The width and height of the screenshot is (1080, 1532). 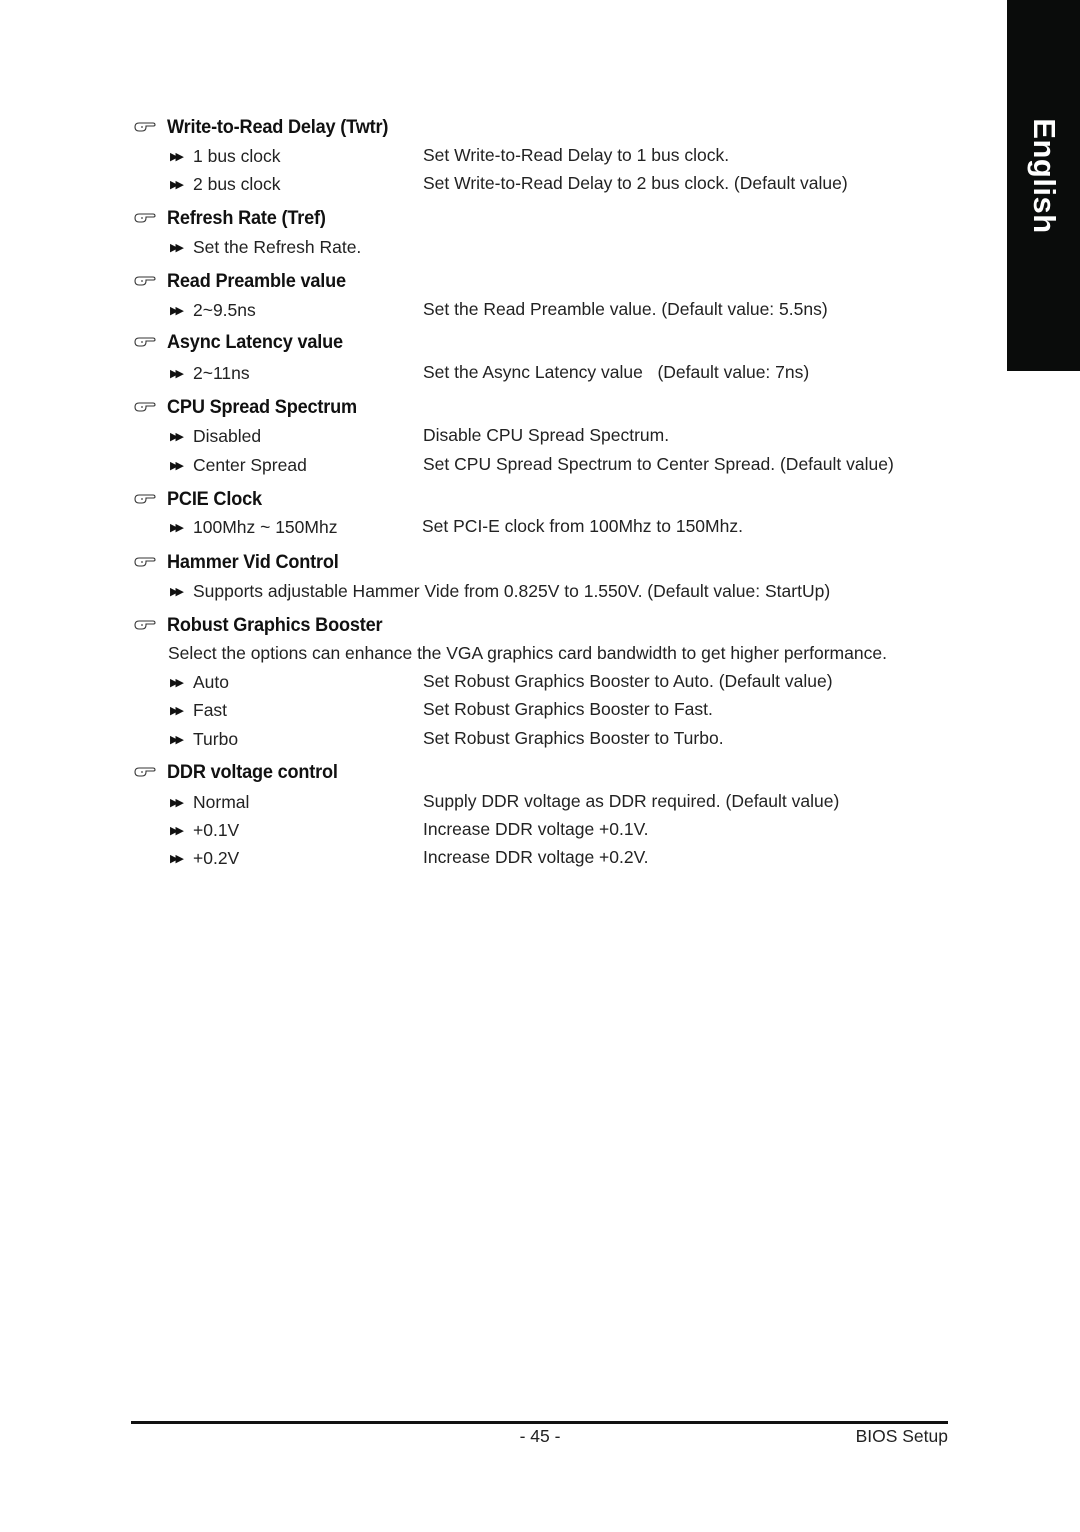 I want to click on option-item: ▶▶ 100Mhz ~ 150Mhz, so click(x=253, y=527).